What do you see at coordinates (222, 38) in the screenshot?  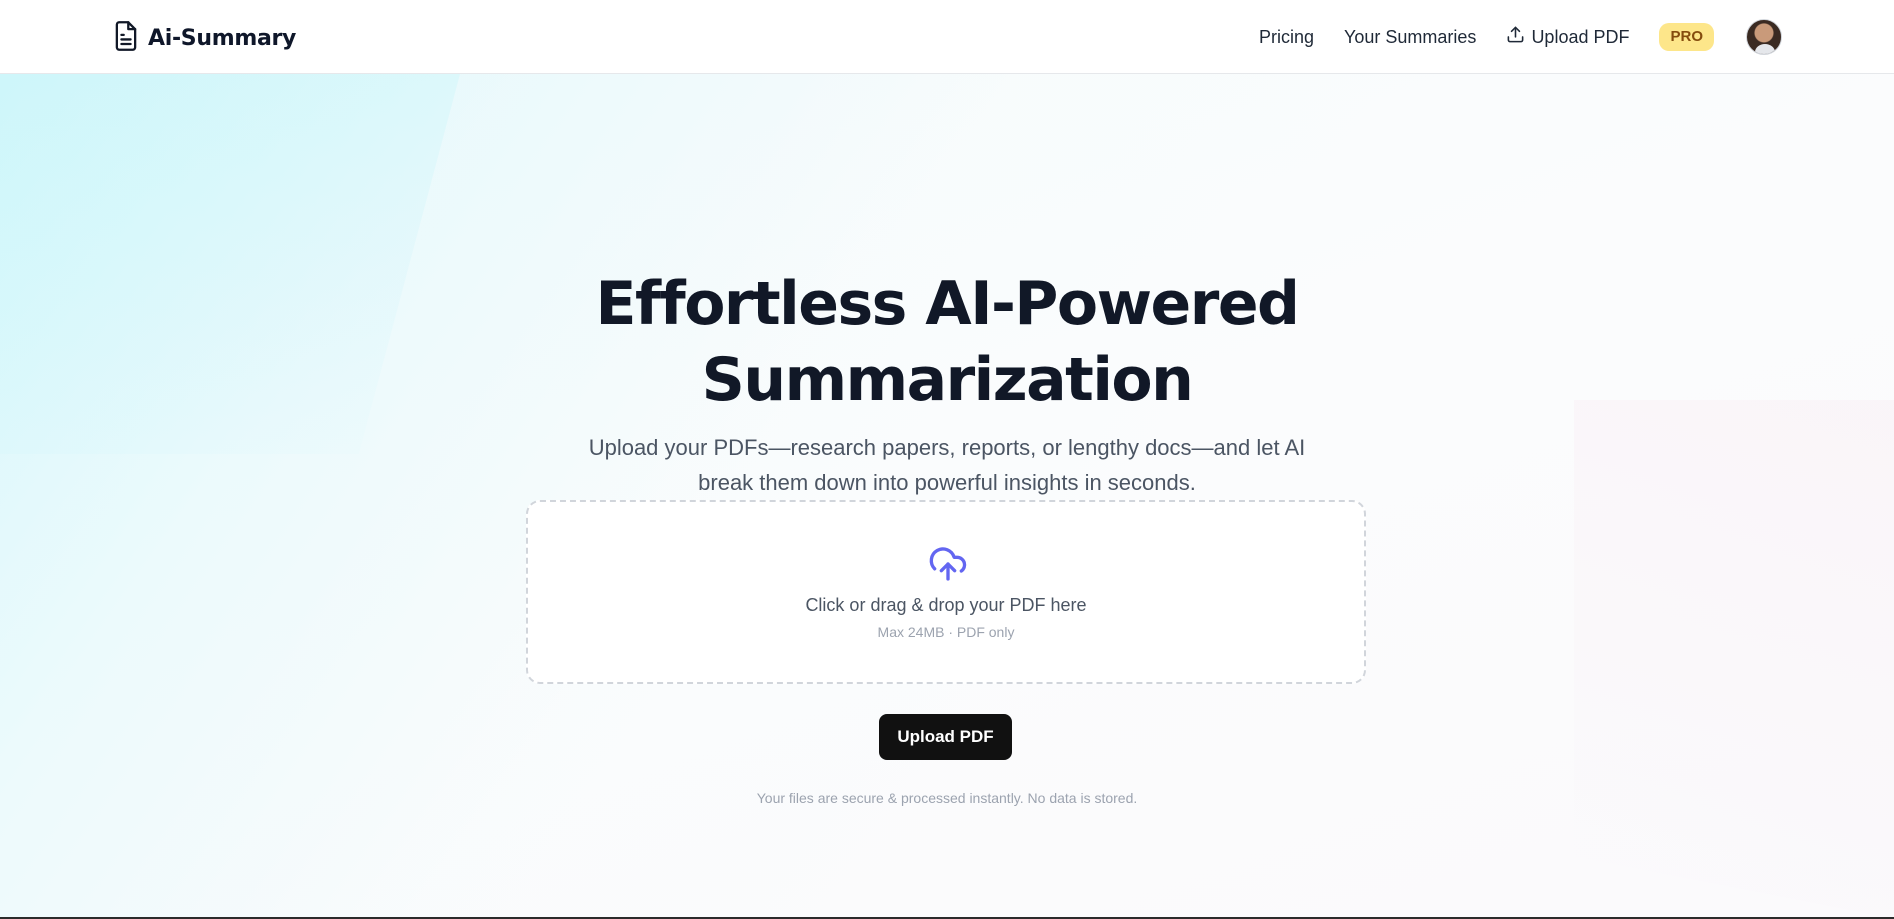 I see `brand-name: Ai-Summary` at bounding box center [222, 38].